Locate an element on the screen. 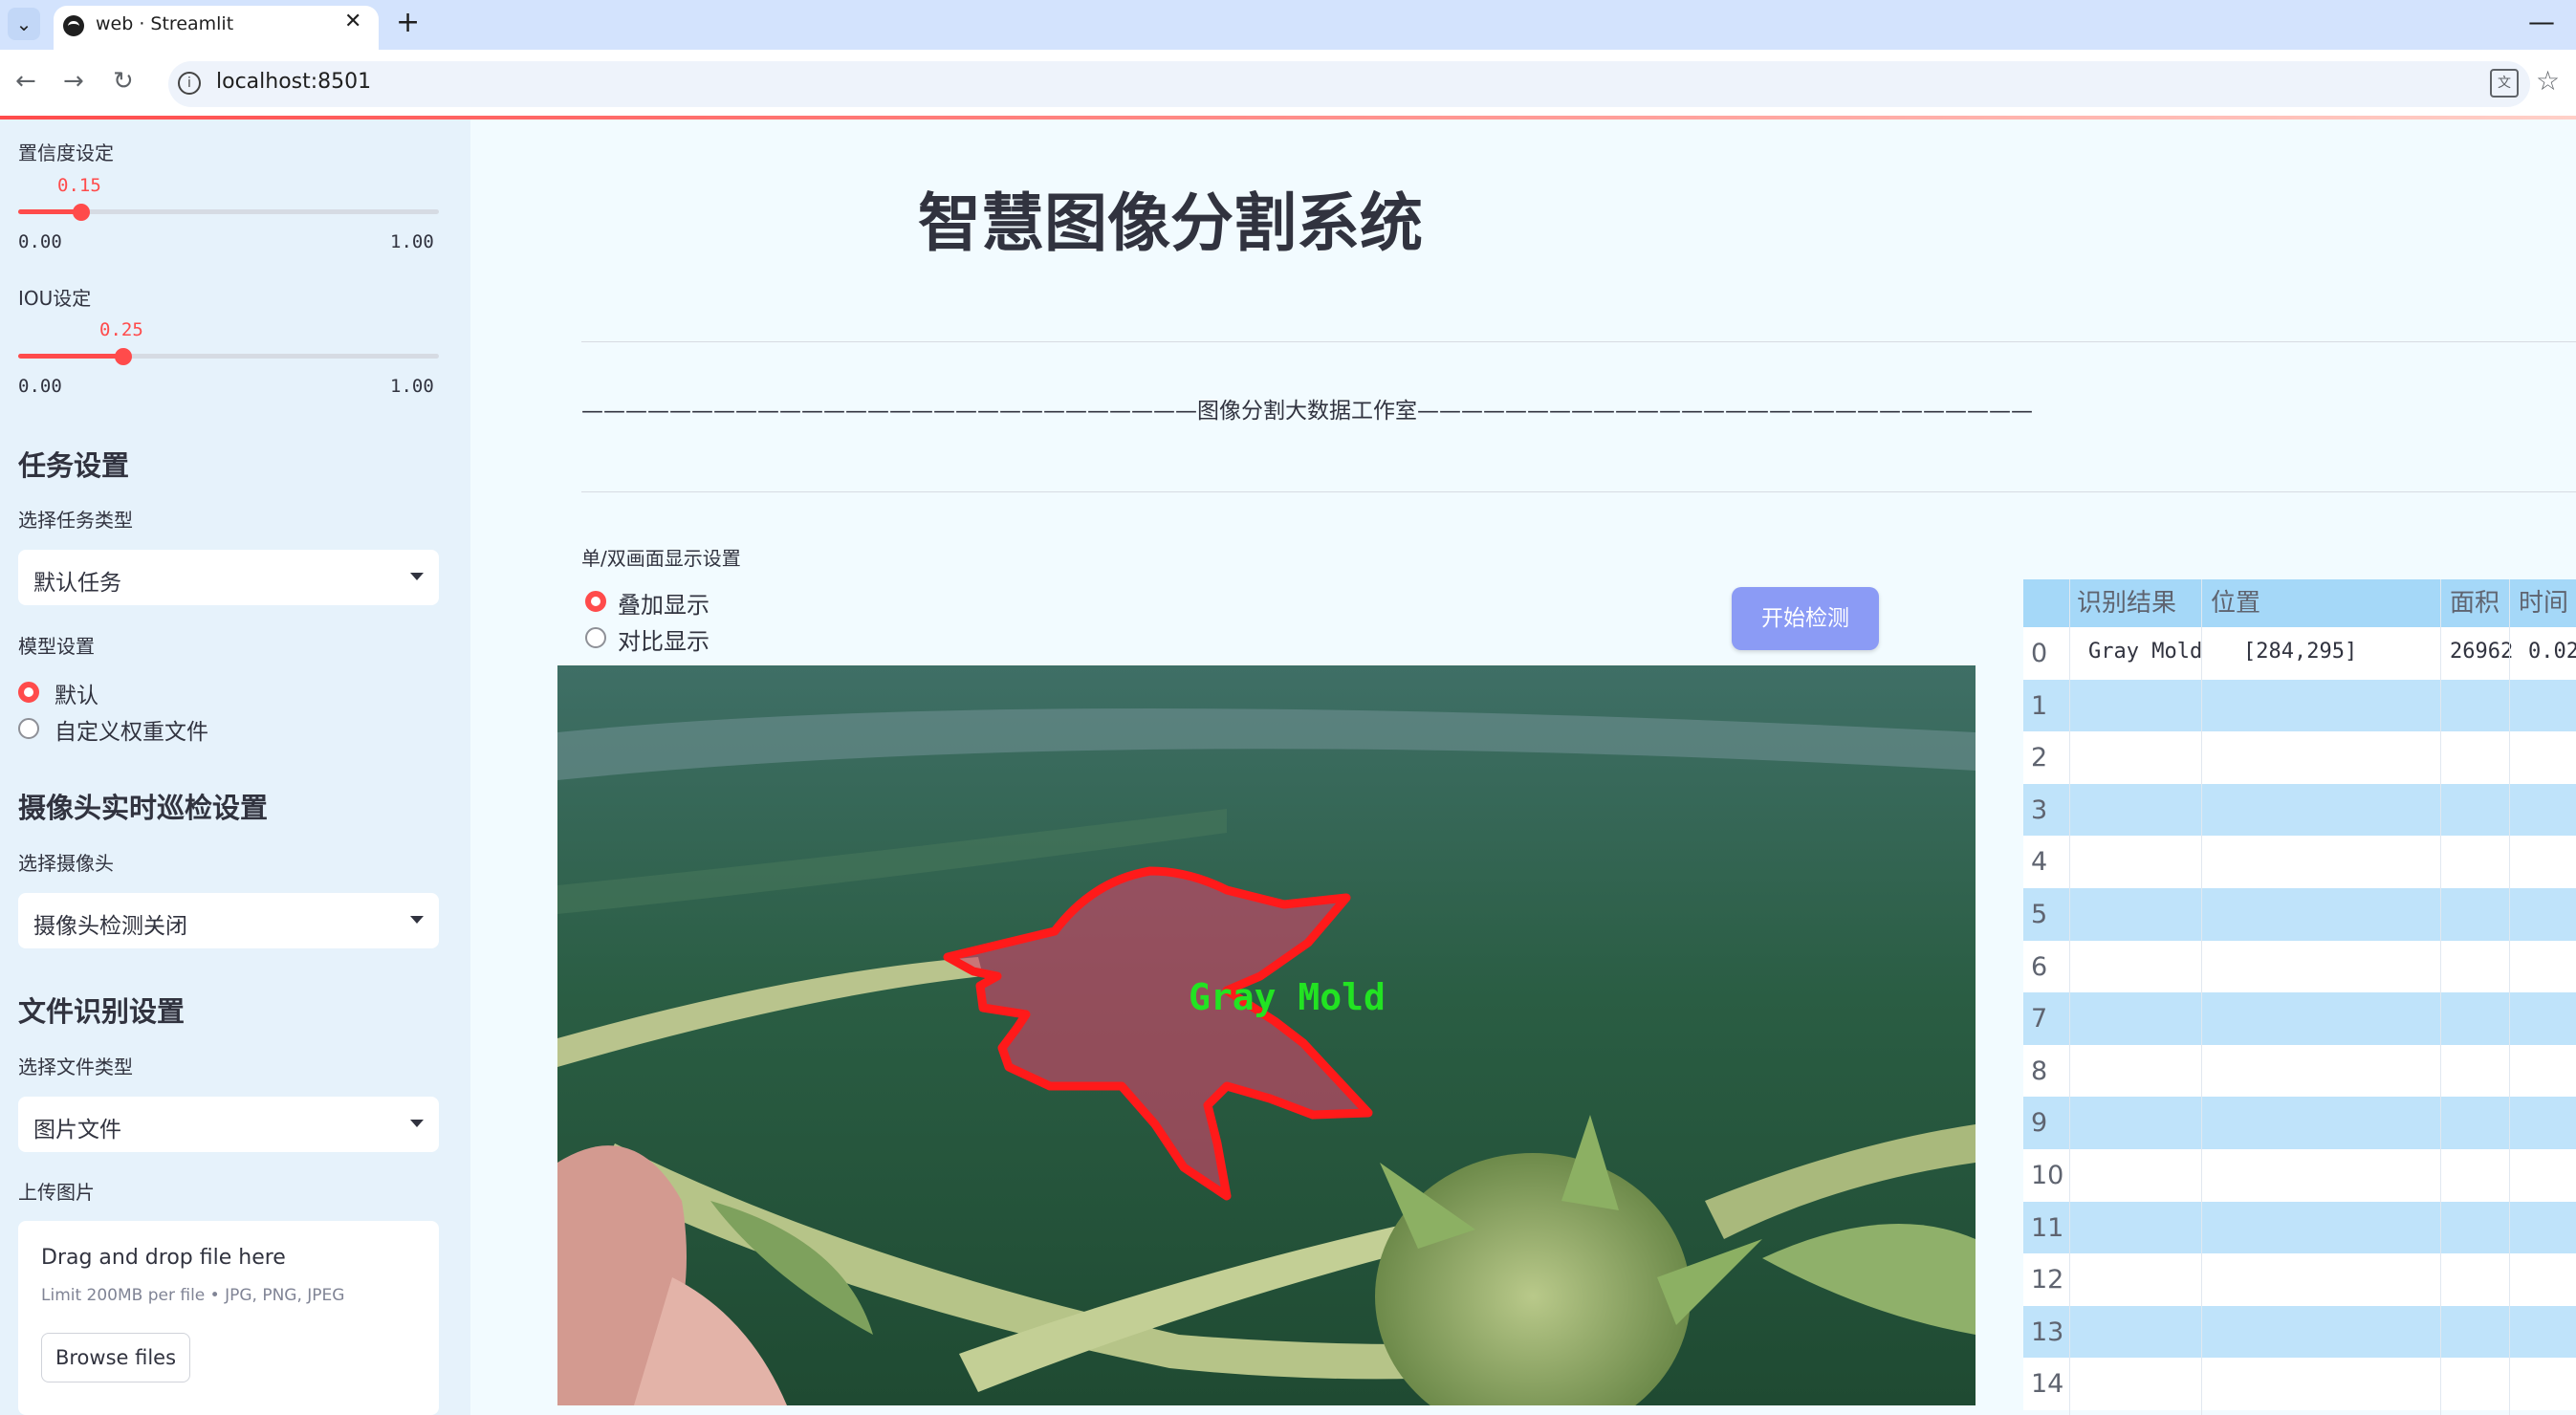  column-header-area: 面积 is located at coordinates (2475, 603).